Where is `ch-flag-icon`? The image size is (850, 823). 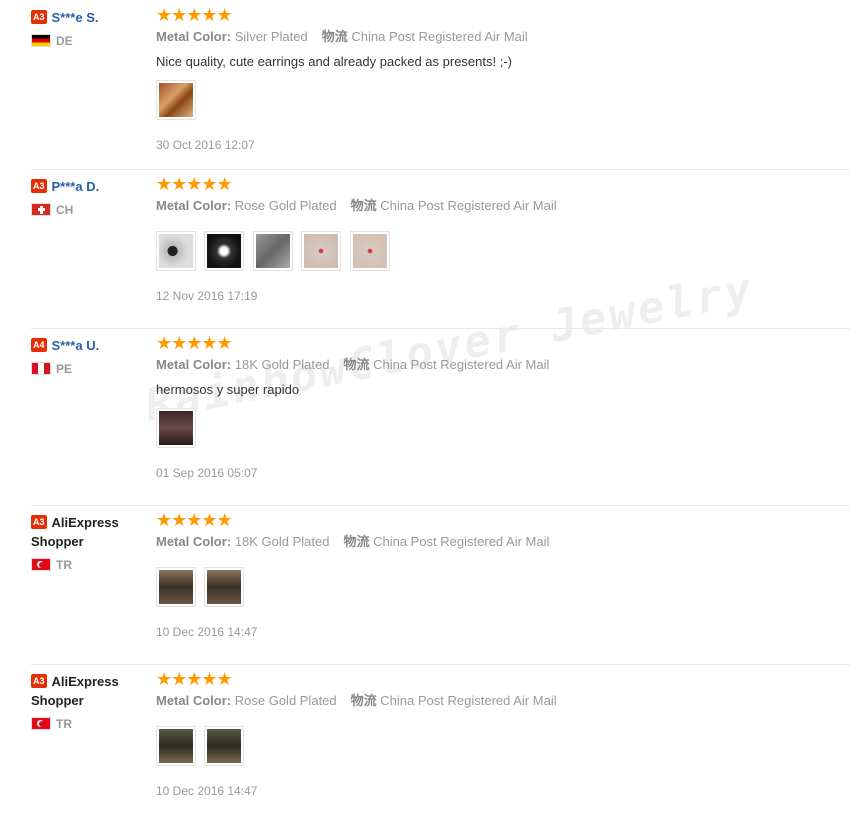 ch-flag-icon is located at coordinates (41, 209).